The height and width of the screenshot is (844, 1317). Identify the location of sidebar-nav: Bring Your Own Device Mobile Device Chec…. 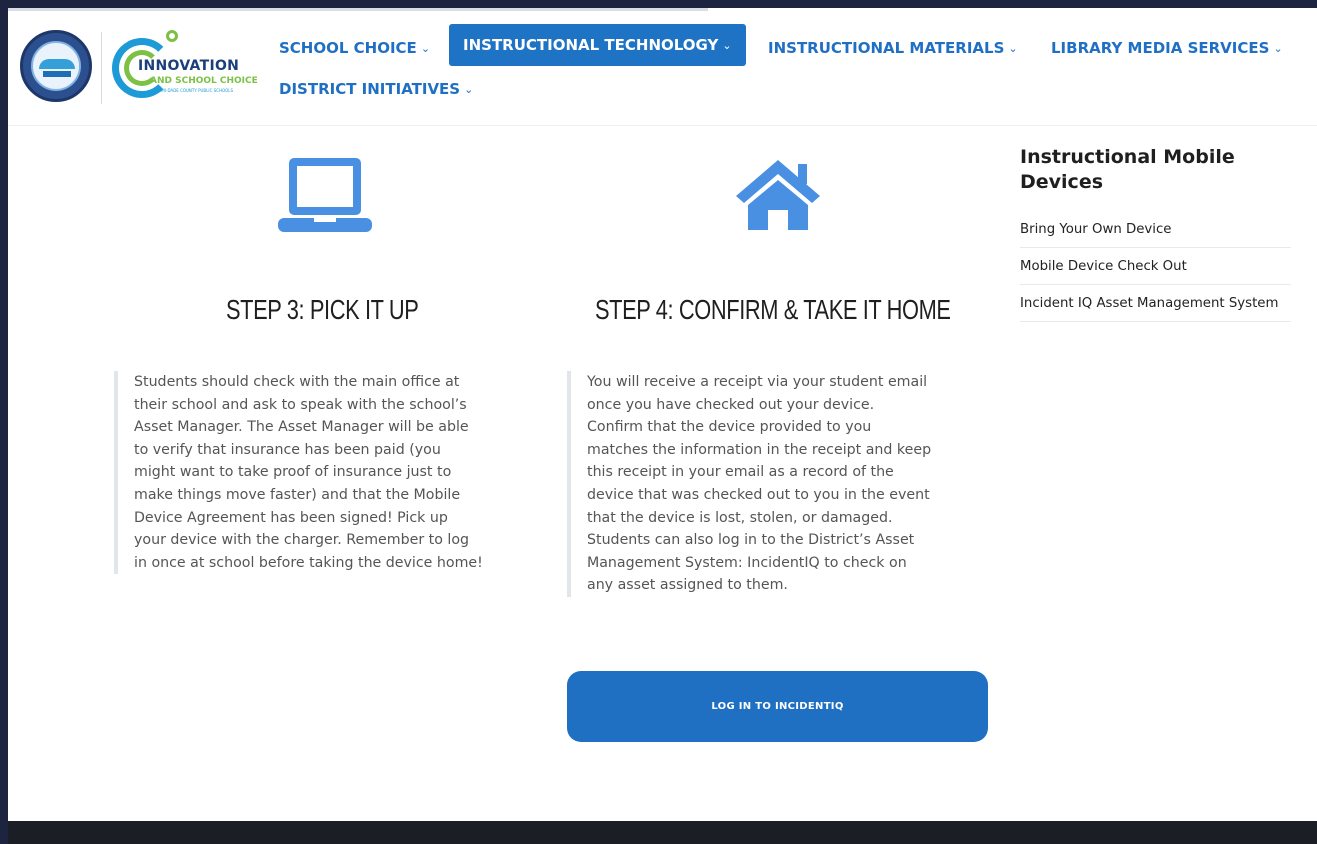
(1155, 266).